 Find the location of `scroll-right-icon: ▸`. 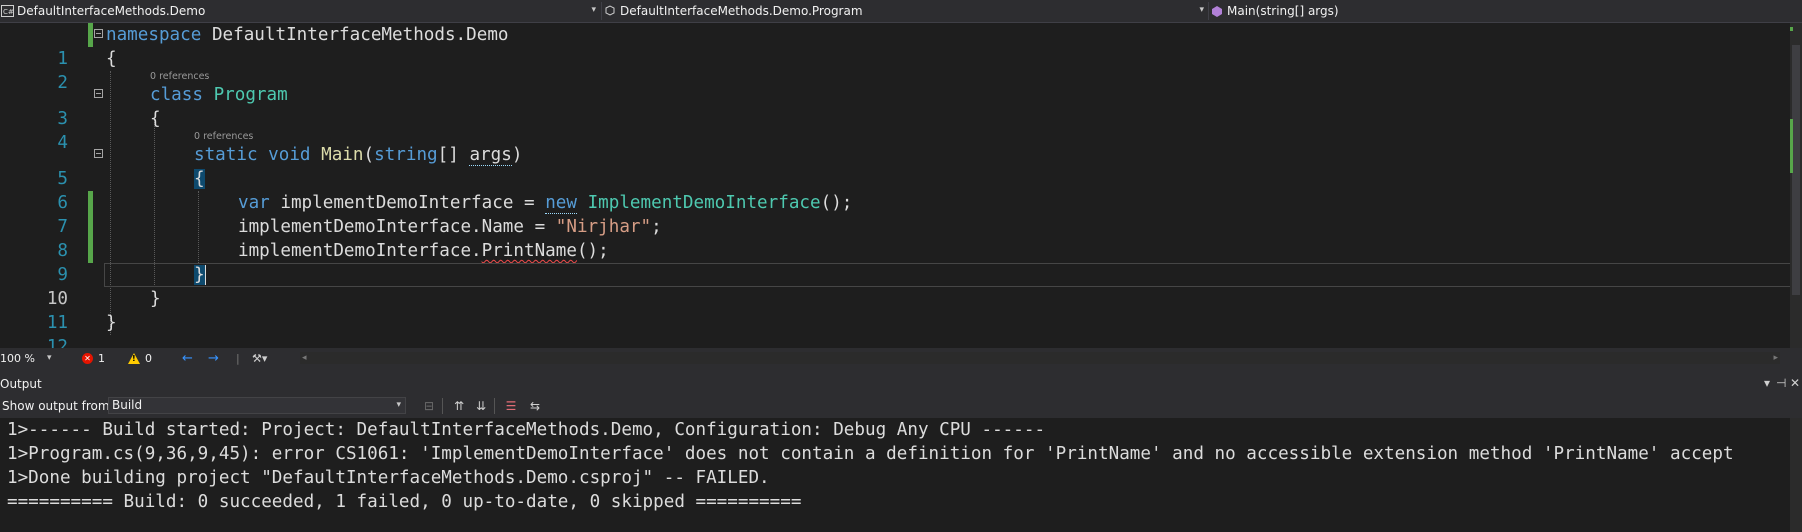

scroll-right-icon: ▸ is located at coordinates (1775, 358).